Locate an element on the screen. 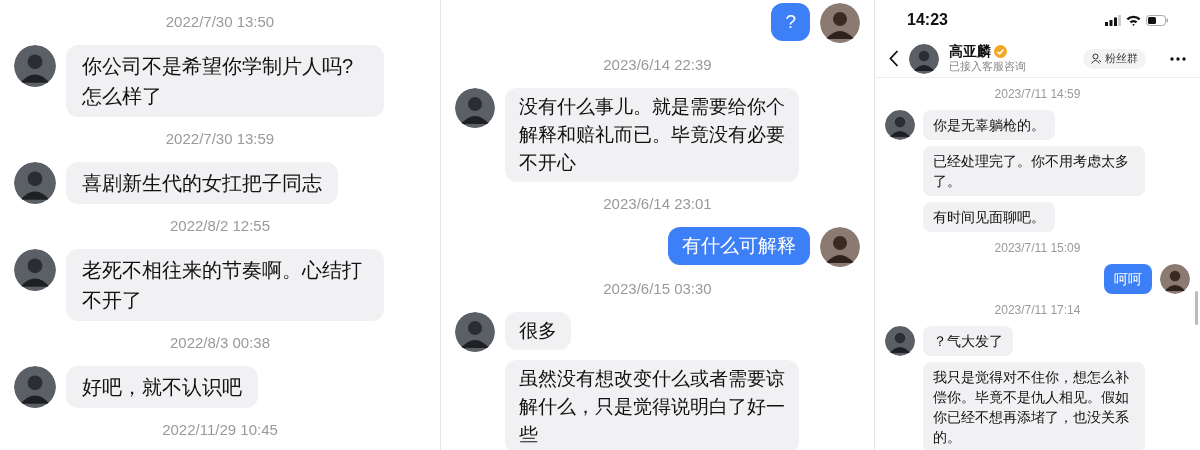 This screenshot has width=1200, height=450. signal-icon is located at coordinates (1113, 20).